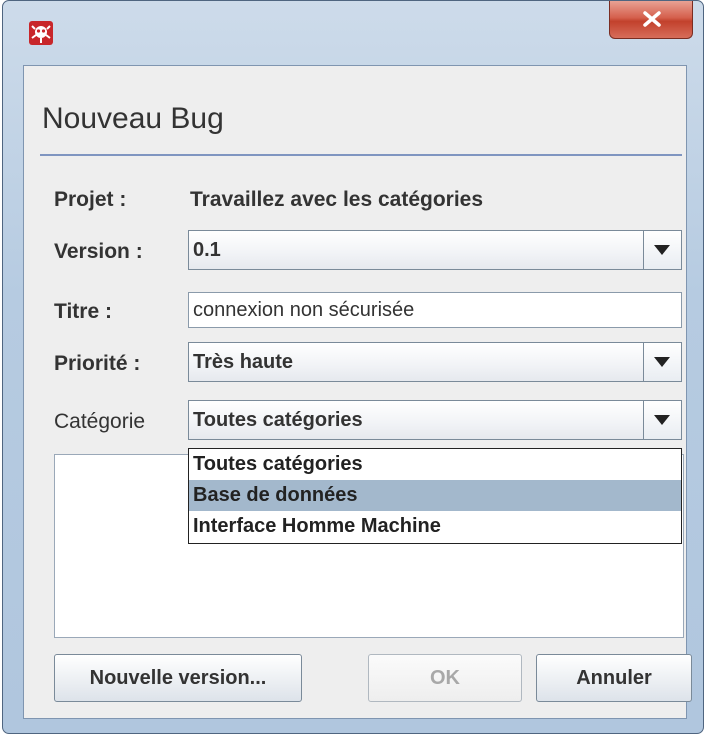  I want to click on category-option: Interface Homme Machine, so click(435, 526).